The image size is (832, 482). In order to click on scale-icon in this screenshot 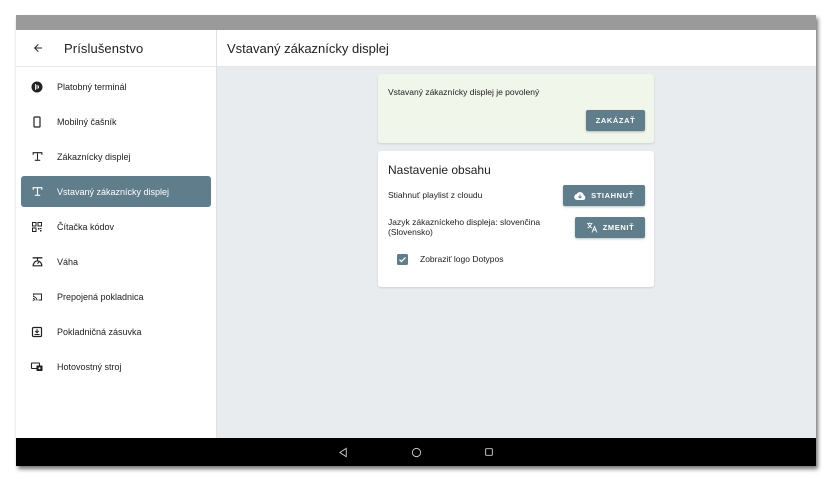, I will do `click(37, 262)`.